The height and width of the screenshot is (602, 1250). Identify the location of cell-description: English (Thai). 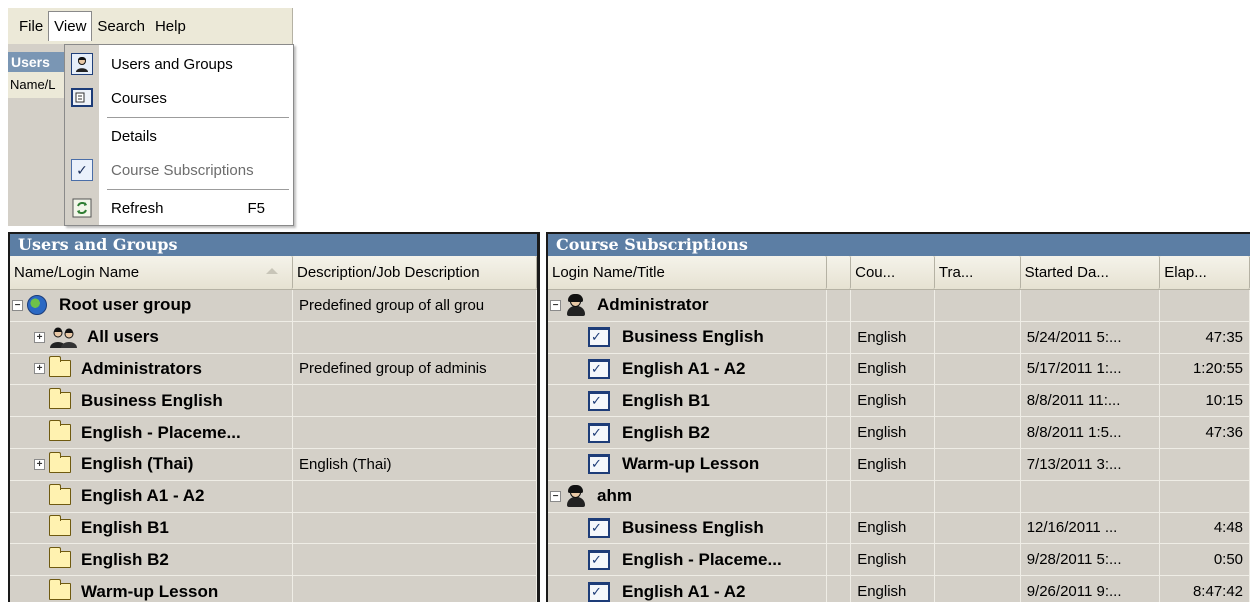
(415, 464).